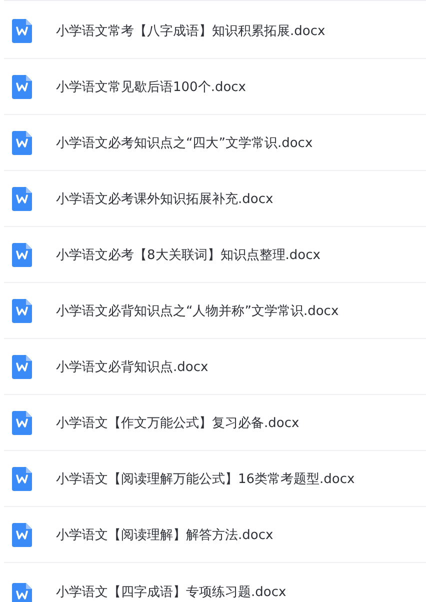 The image size is (426, 602). I want to click on file-name: 小学语文必考知识点之“四大”文学常识.docx, so click(184, 143).